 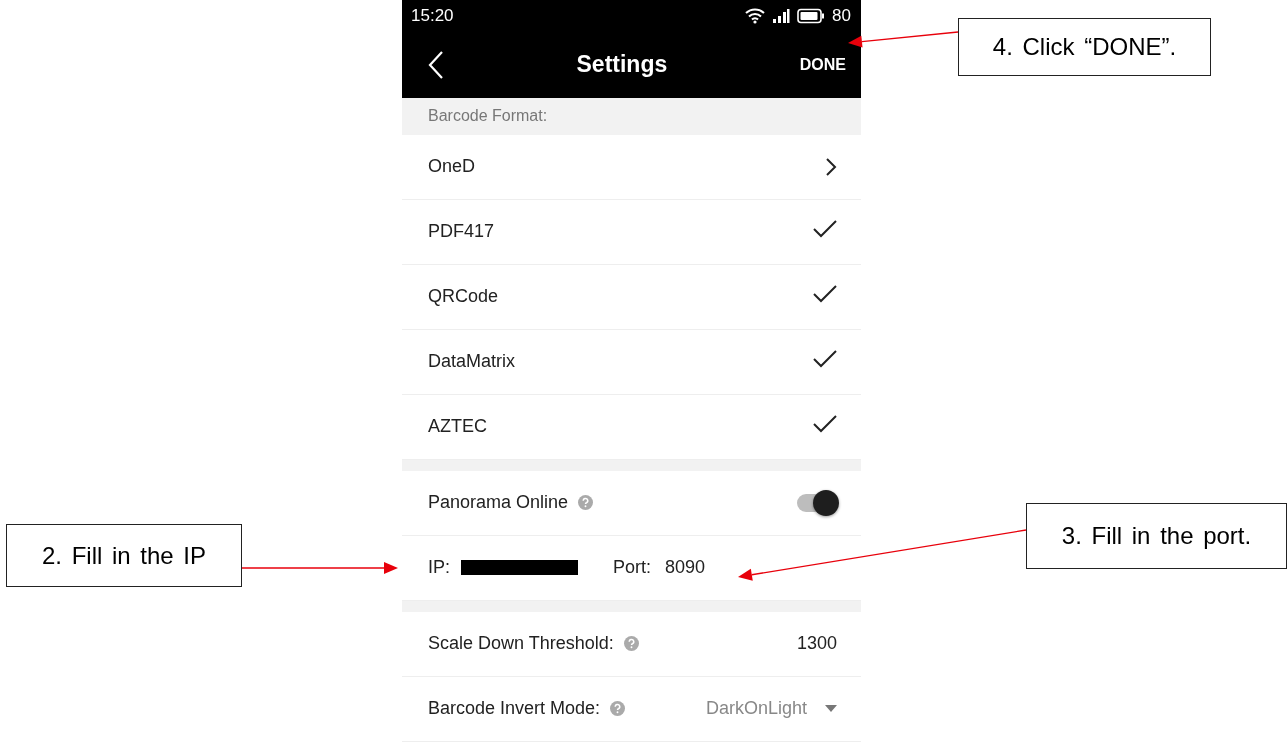 What do you see at coordinates (436, 64) in the screenshot?
I see `back-icon` at bounding box center [436, 64].